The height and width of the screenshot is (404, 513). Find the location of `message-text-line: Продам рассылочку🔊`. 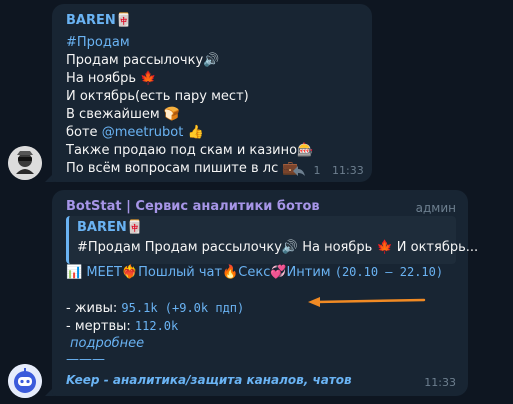

message-text-line: Продам рассылочку🔊 is located at coordinates (143, 60).